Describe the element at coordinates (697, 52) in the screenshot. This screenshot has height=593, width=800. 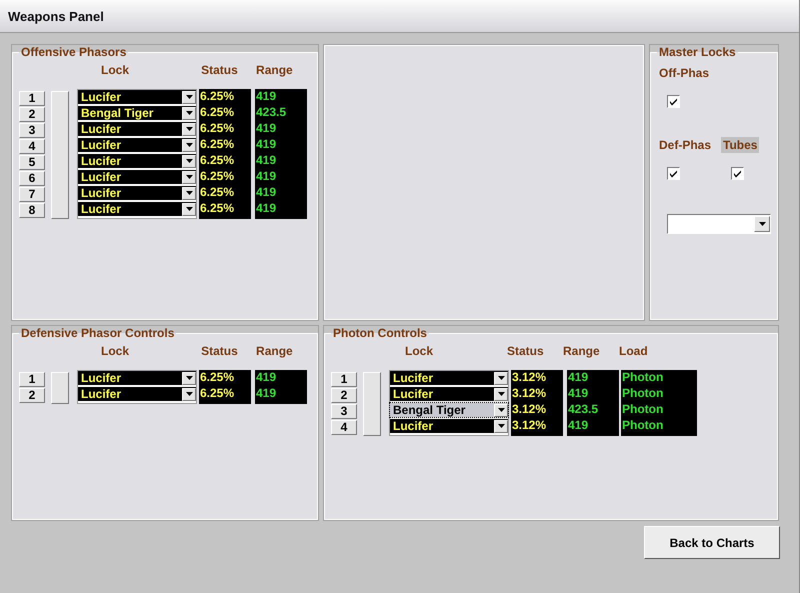
I see `group-title: Master Locks` at that location.